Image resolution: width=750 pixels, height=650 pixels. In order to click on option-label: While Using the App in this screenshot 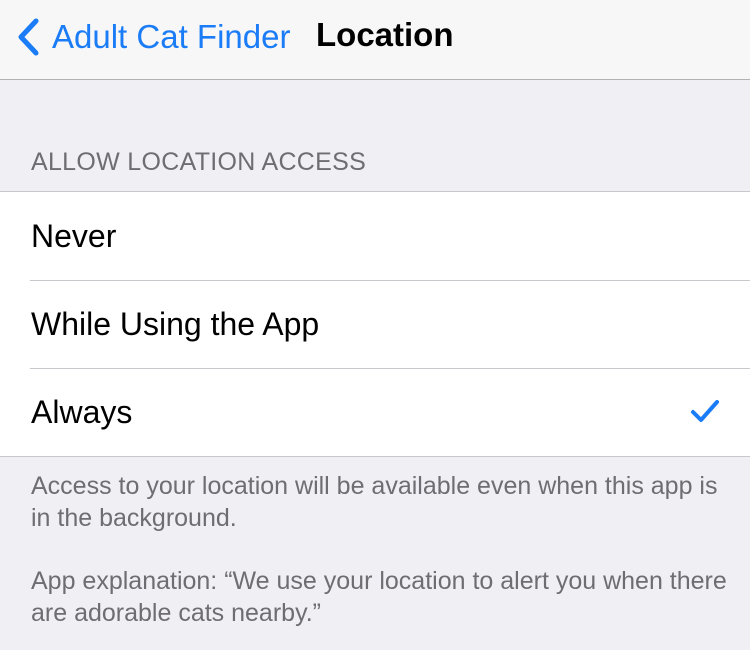, I will do `click(175, 323)`.